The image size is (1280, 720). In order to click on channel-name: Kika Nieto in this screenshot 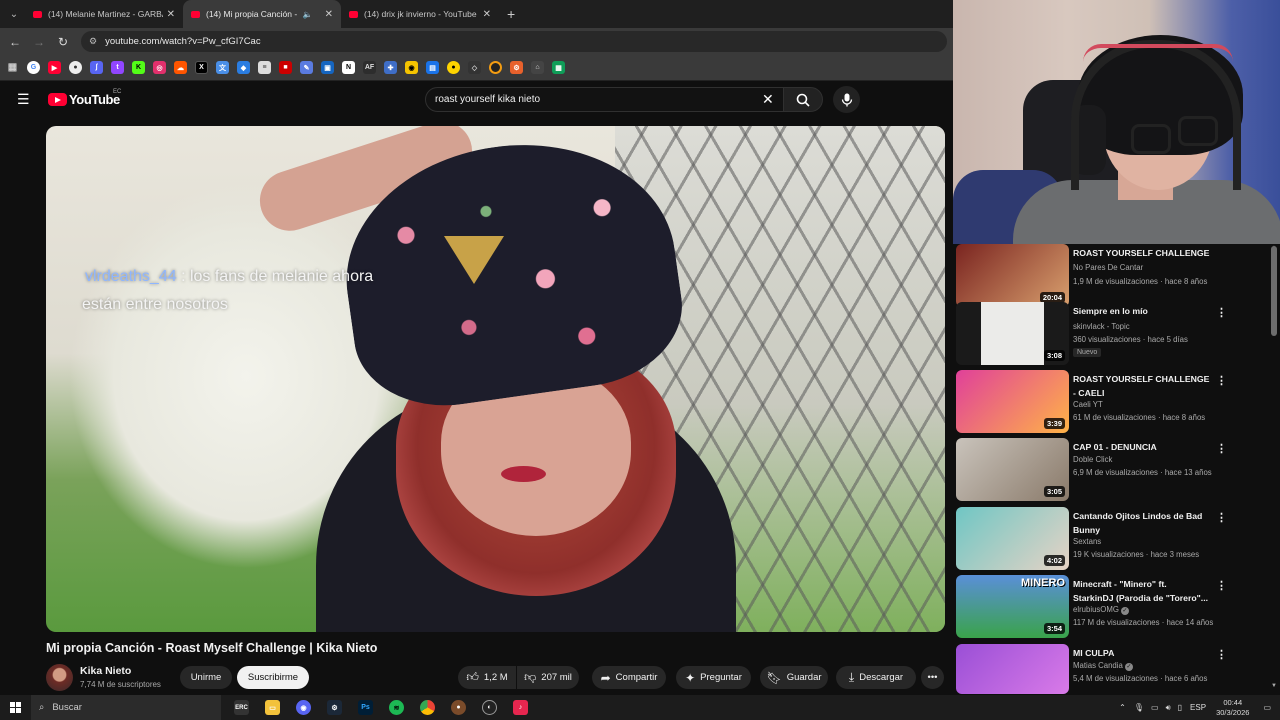, I will do `click(105, 671)`.